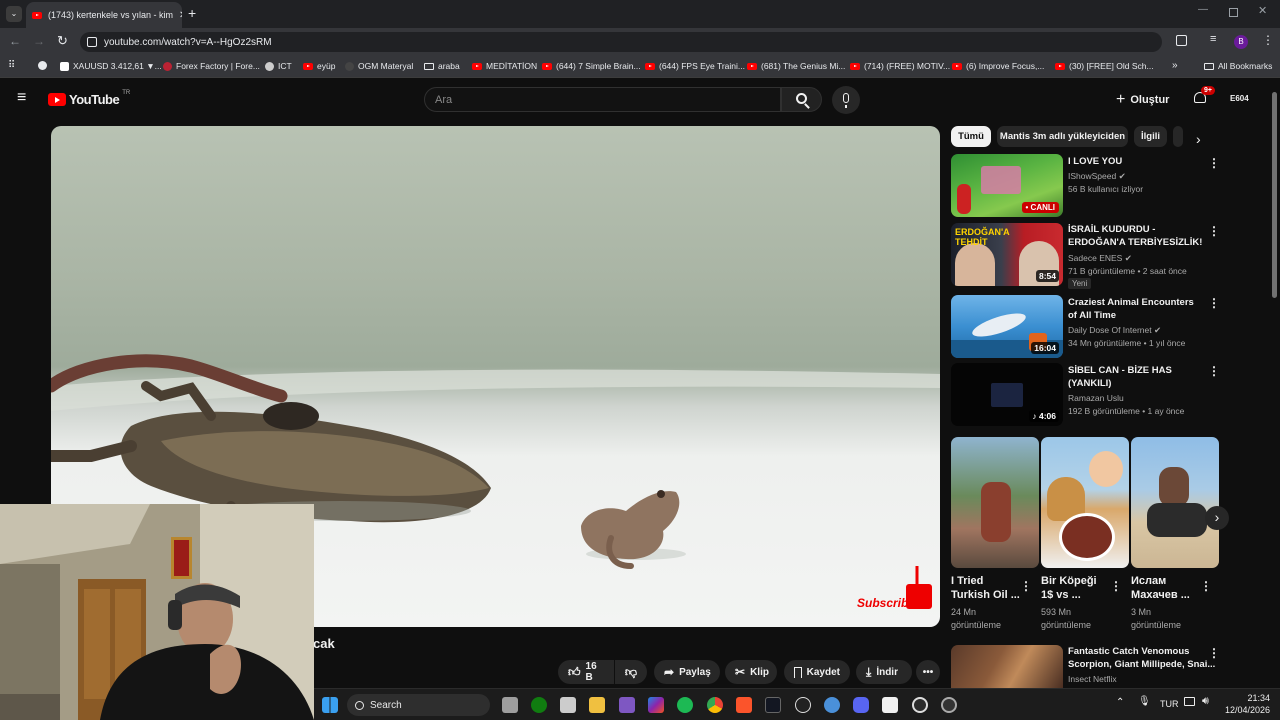 Image resolution: width=1280 pixels, height=720 pixels. I want to click on tab-close-icon: ✕, so click(180, 15).